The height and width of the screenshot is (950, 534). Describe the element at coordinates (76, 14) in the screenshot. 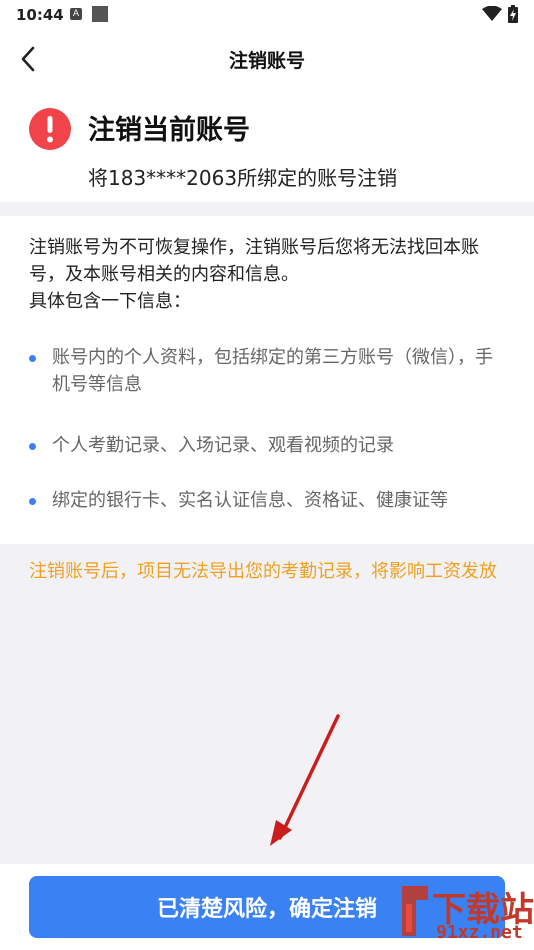

I see `status-badge: A` at that location.